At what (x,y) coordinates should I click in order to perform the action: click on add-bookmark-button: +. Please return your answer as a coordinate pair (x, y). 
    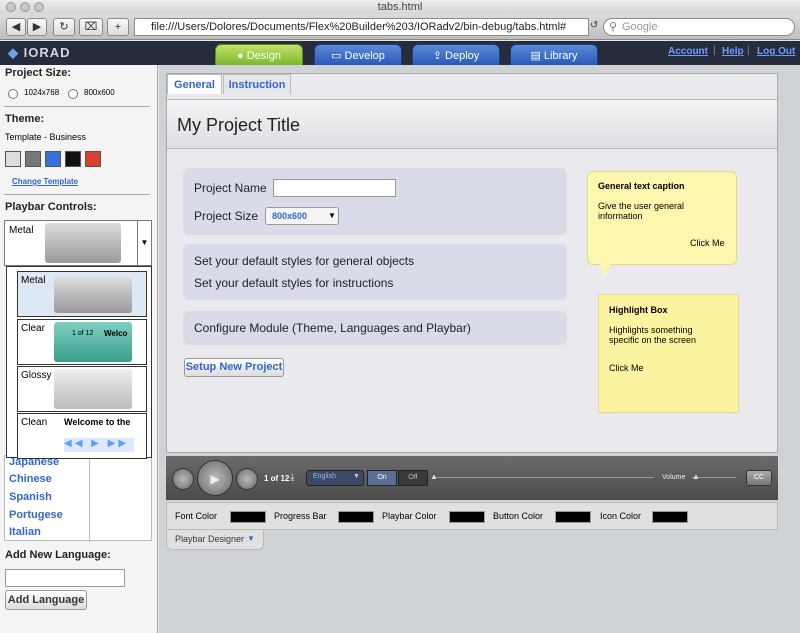
    Looking at the image, I should click on (118, 27).